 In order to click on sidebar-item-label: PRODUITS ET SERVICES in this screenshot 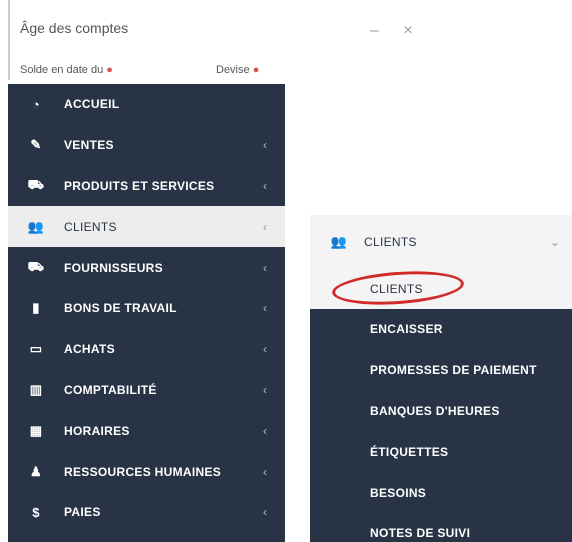, I will do `click(139, 185)`.